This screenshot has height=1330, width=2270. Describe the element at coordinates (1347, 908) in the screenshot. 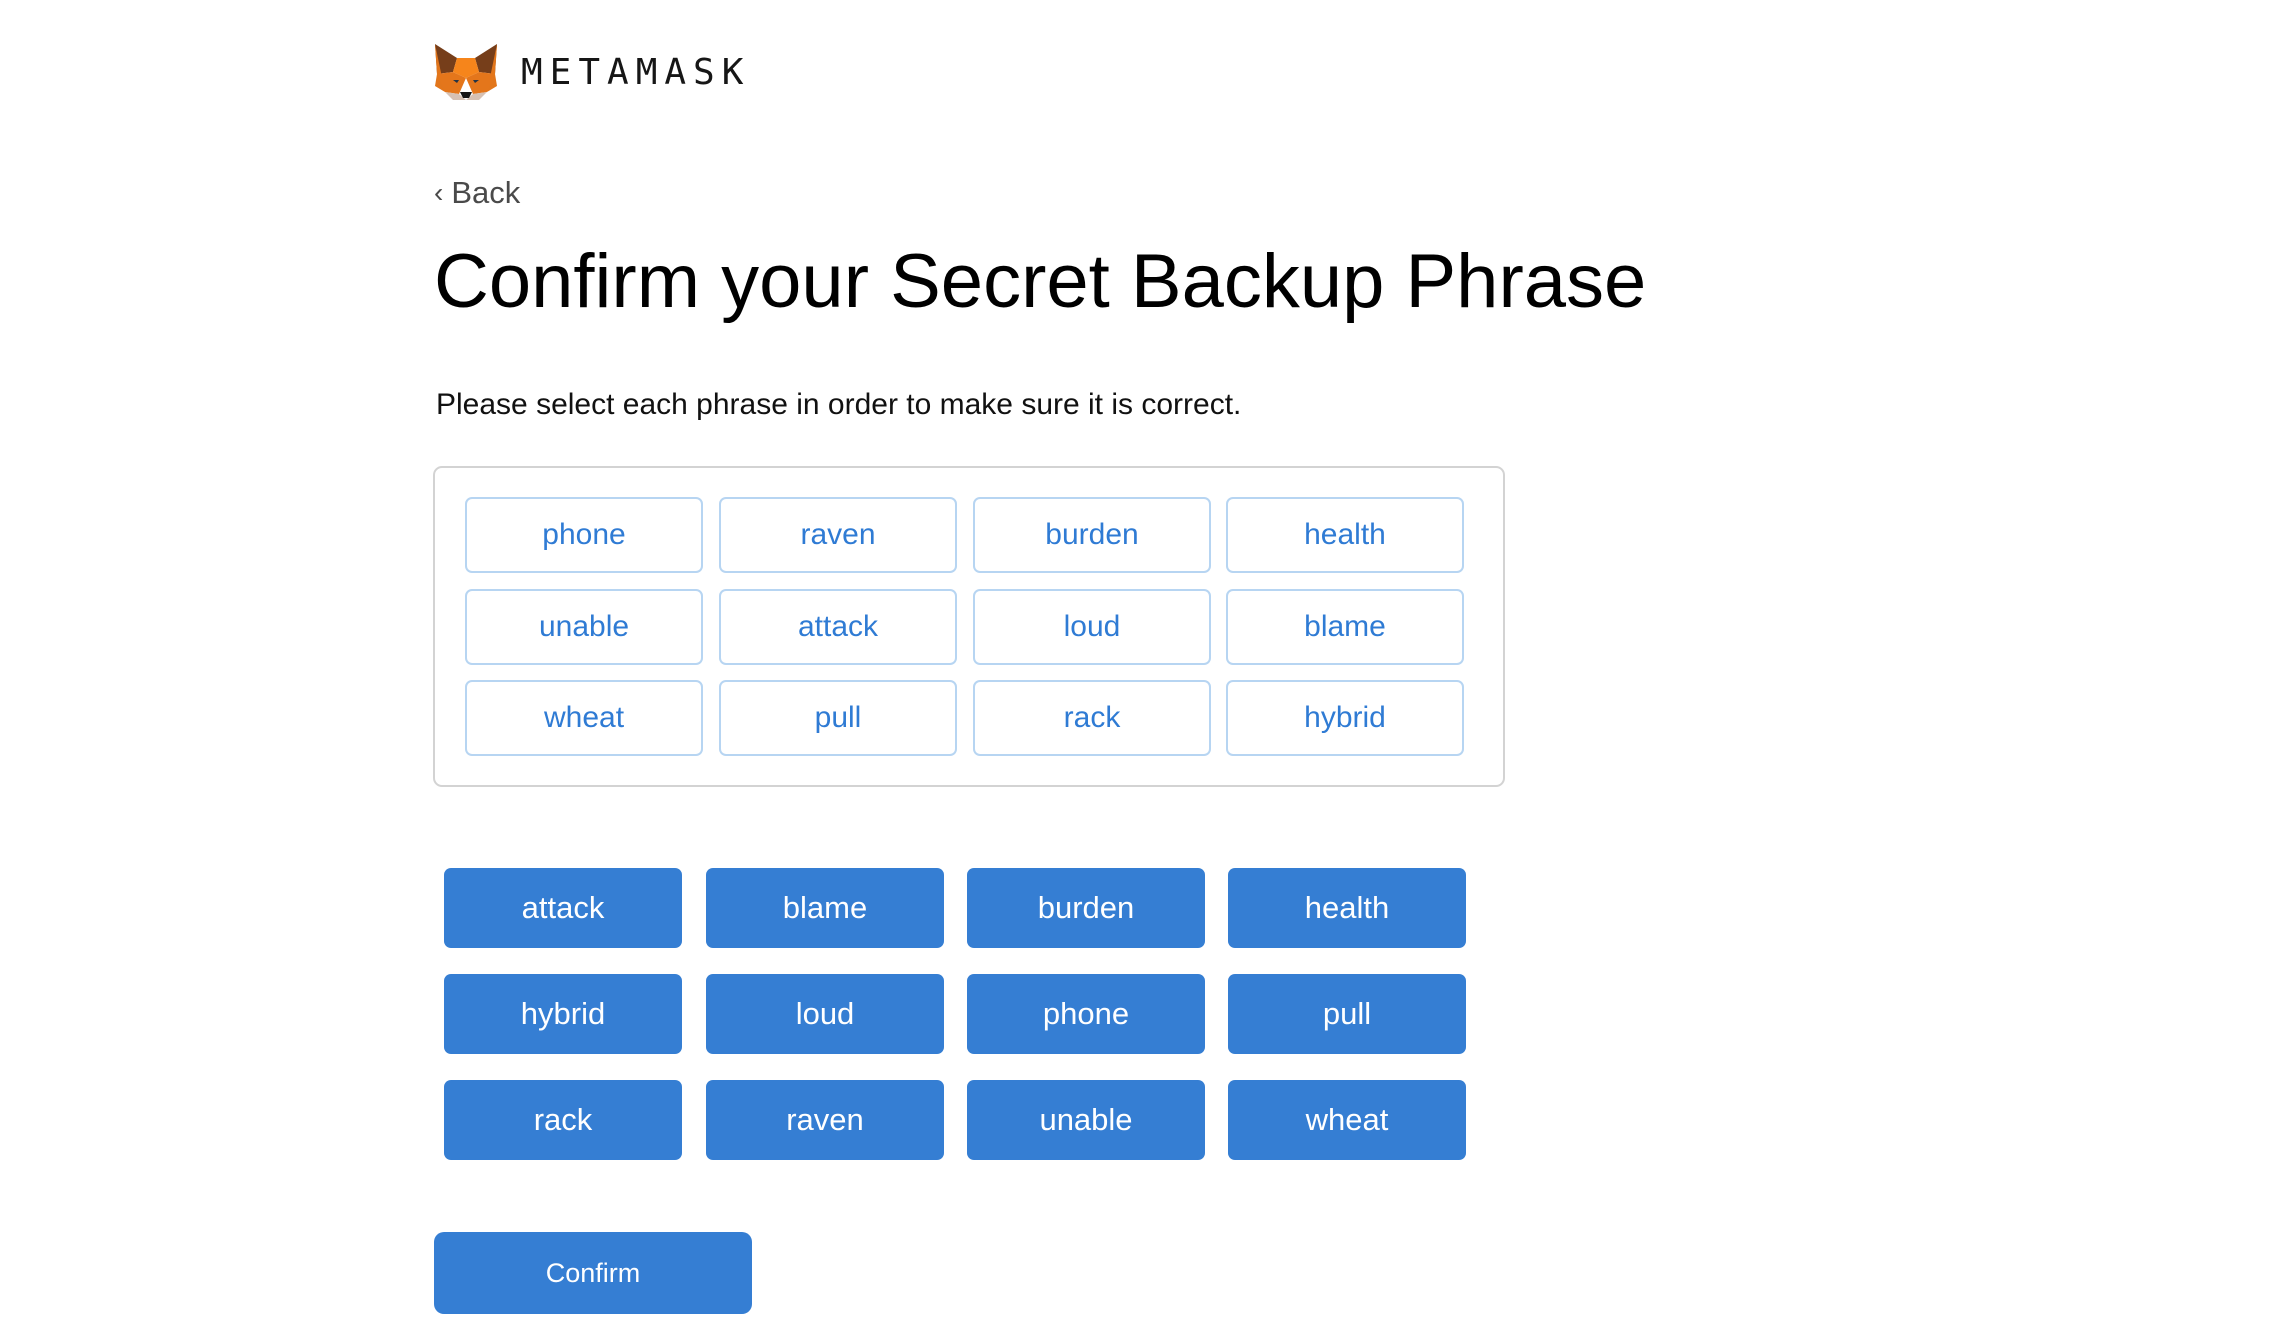

I see `word-button: health` at that location.